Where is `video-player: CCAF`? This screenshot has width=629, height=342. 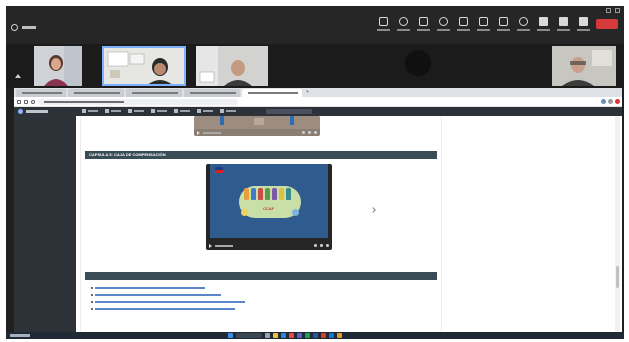 video-player: CCAF is located at coordinates (269, 207).